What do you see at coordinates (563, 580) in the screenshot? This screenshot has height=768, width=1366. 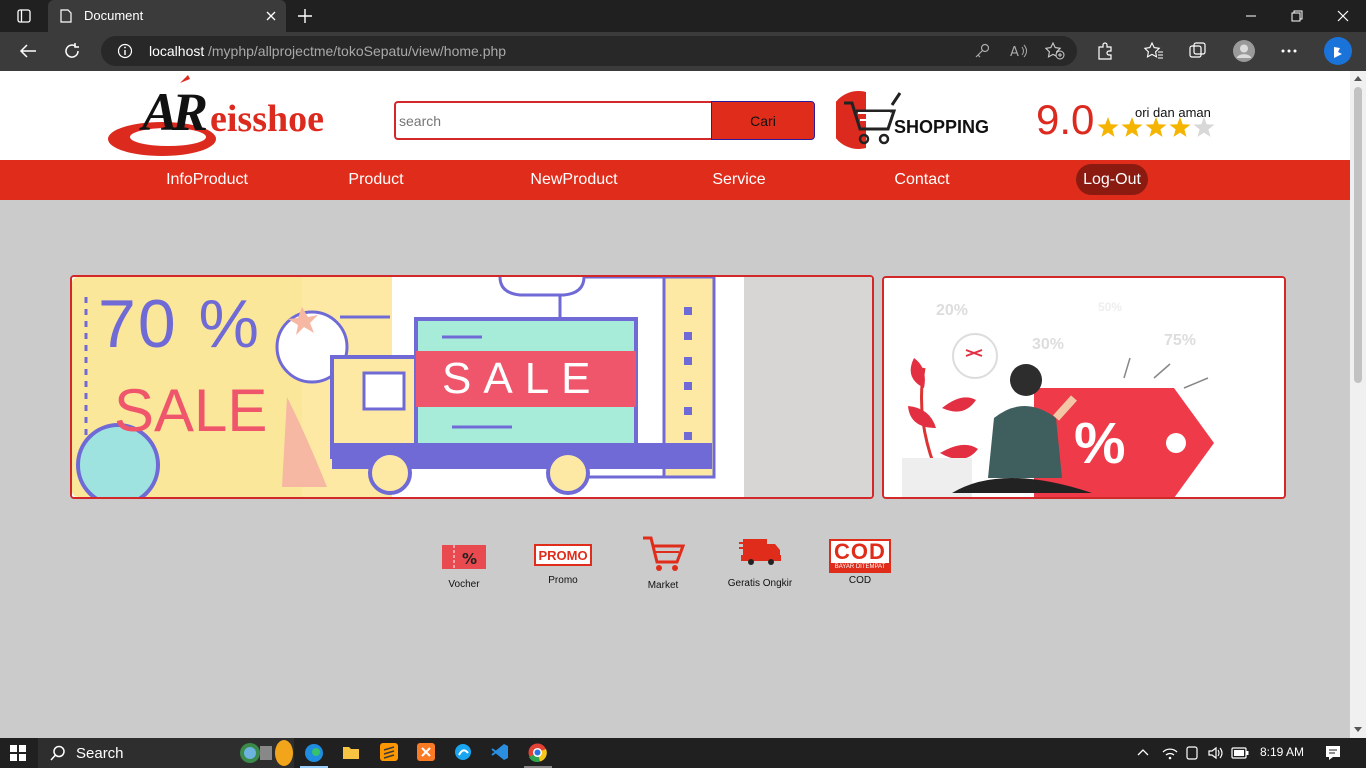 I see `feature-label: Promo` at bounding box center [563, 580].